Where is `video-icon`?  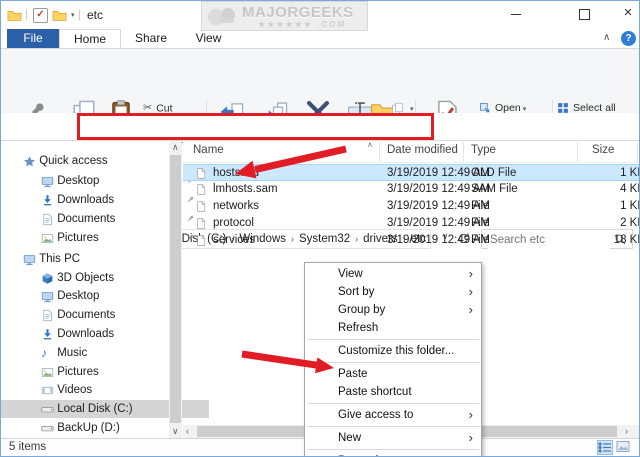 video-icon is located at coordinates (47, 390).